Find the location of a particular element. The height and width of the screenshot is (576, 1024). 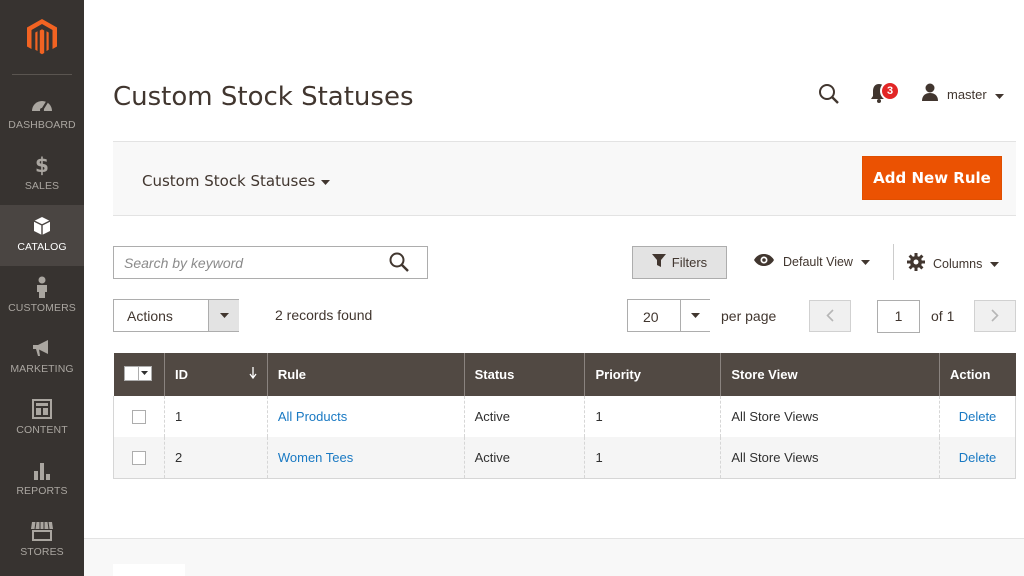

view-switcher: Default View is located at coordinates (811, 261).